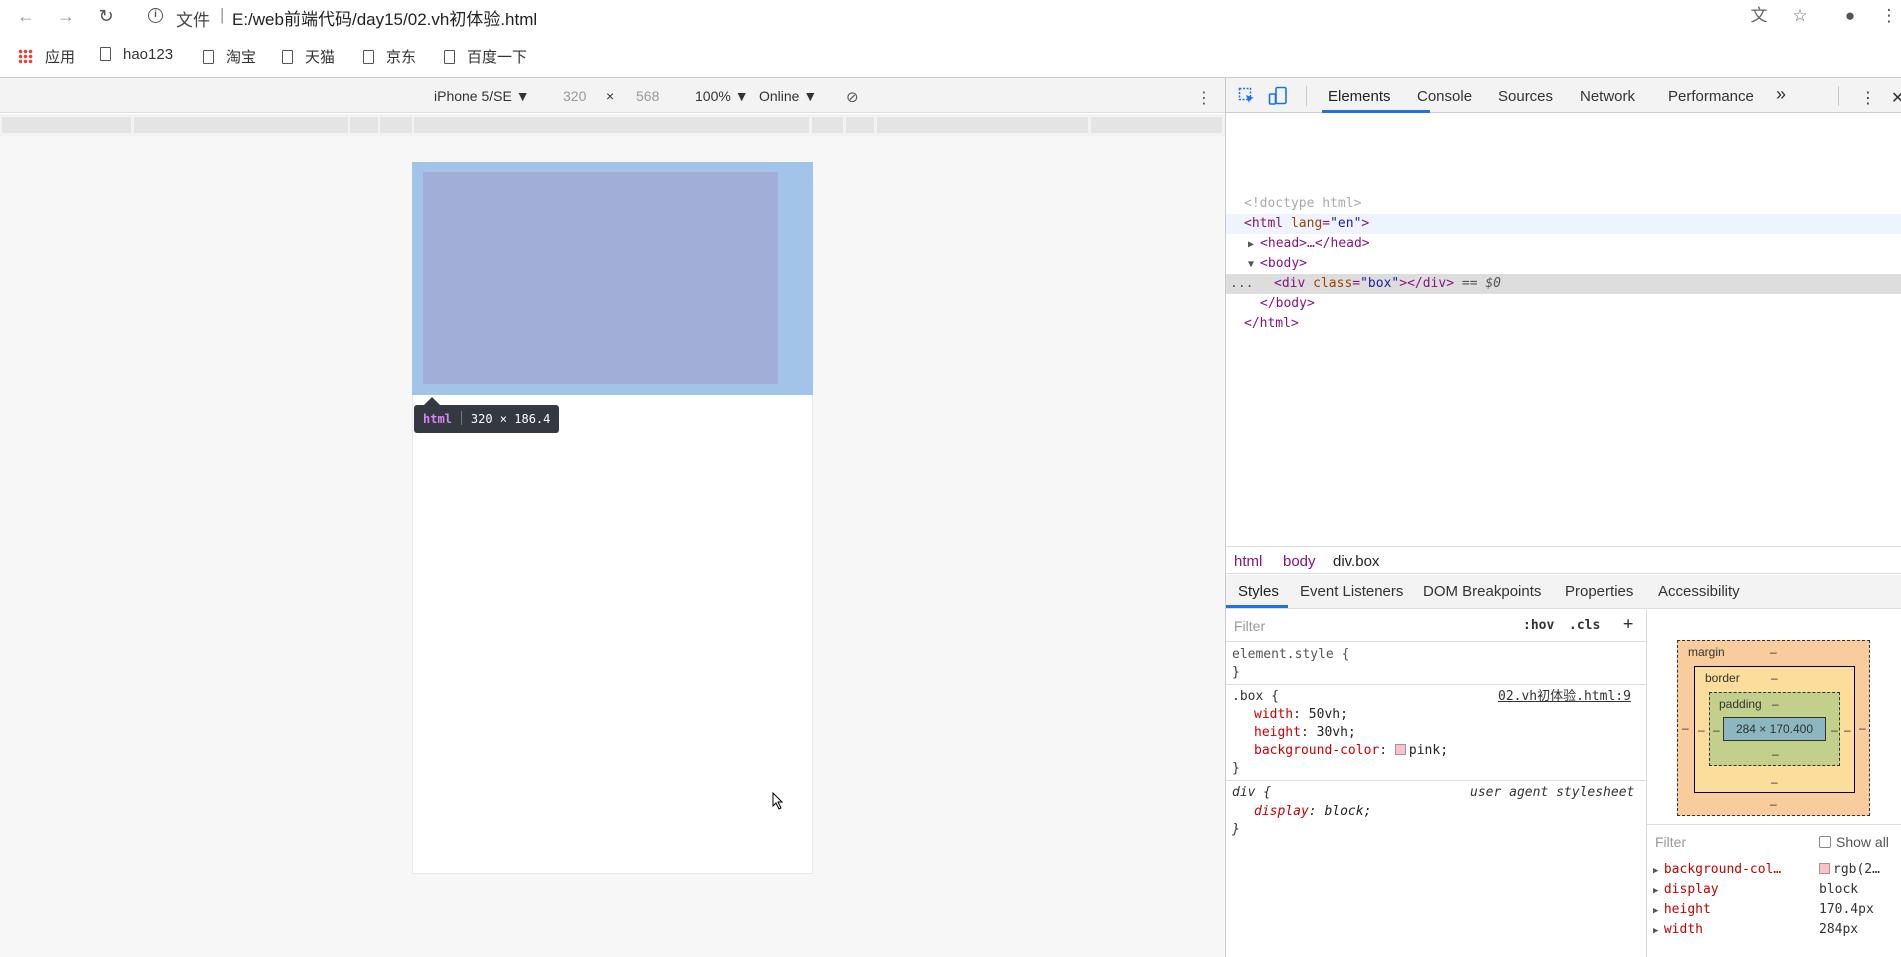  What do you see at coordinates (1896, 98) in the screenshot?
I see `close-icon: ✕` at bounding box center [1896, 98].